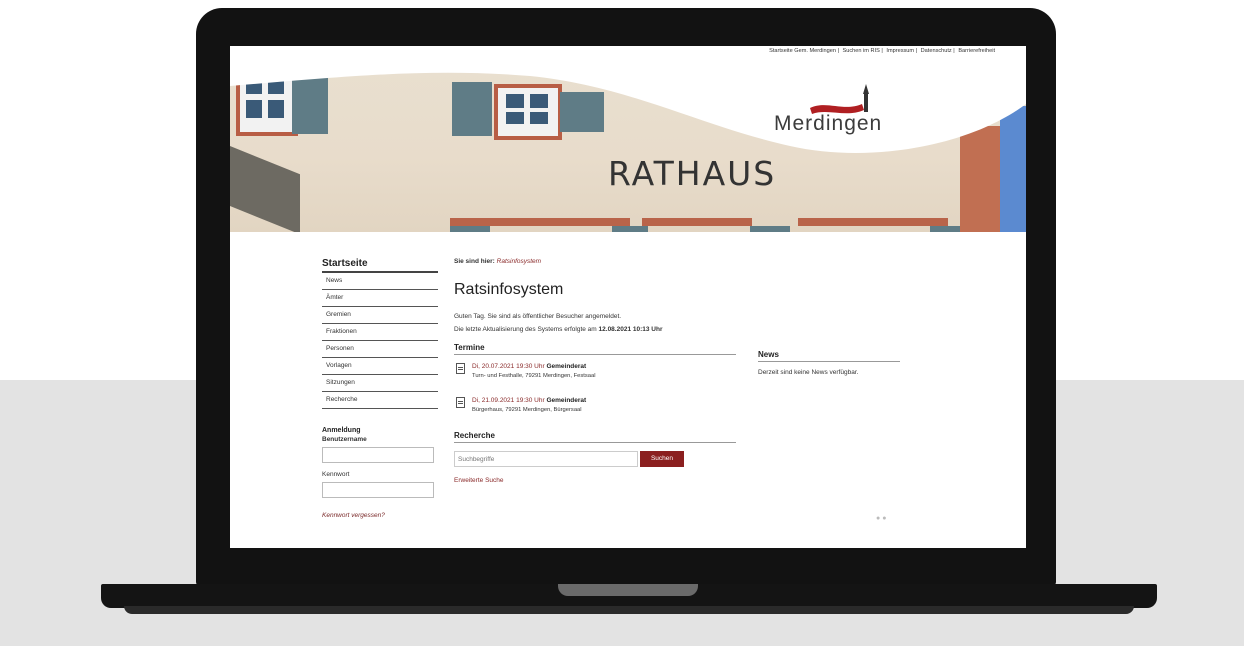 Image resolution: width=1244 pixels, height=646 pixels. What do you see at coordinates (629, 610) in the screenshot?
I see `laptop-base-lip` at bounding box center [629, 610].